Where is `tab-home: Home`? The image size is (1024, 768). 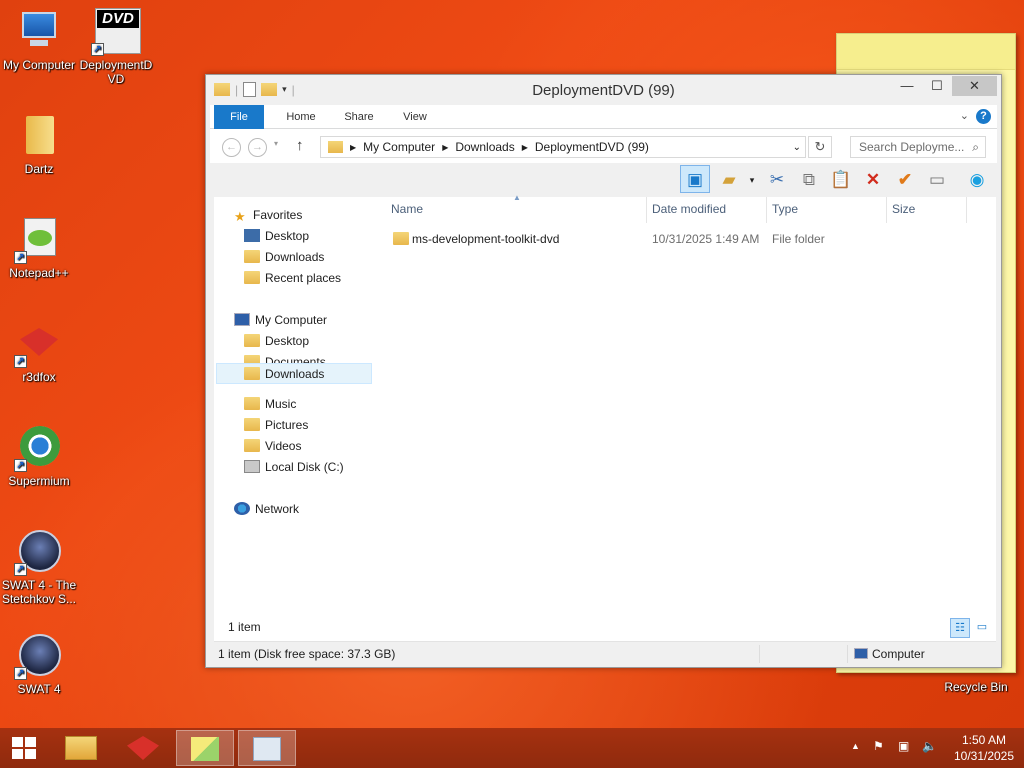 tab-home: Home is located at coordinates (301, 117).